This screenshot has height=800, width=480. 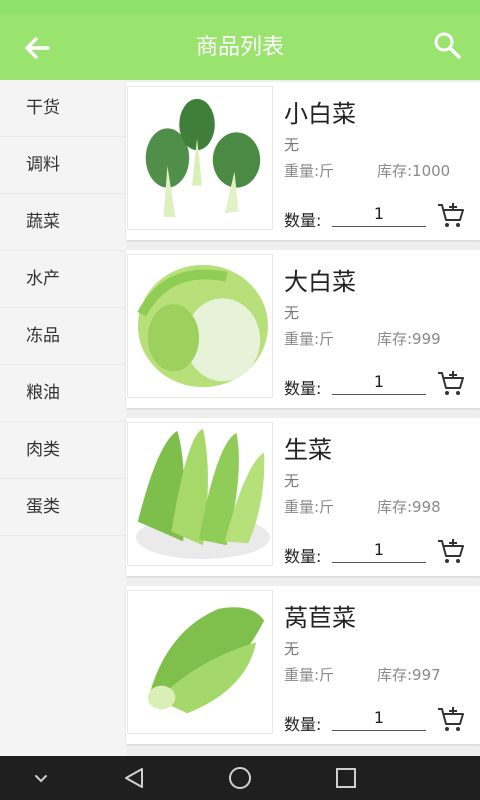 What do you see at coordinates (303, 161) in the screenshot?
I see `product-card: 小白菜 无 重量:斤 库存:1000 数量: 1` at bounding box center [303, 161].